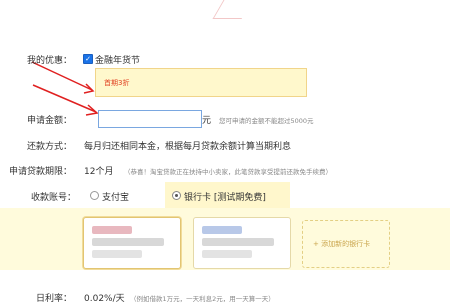 The image size is (450, 304). What do you see at coordinates (53, 198) in the screenshot?
I see `account-label: 收款账号：` at bounding box center [53, 198].